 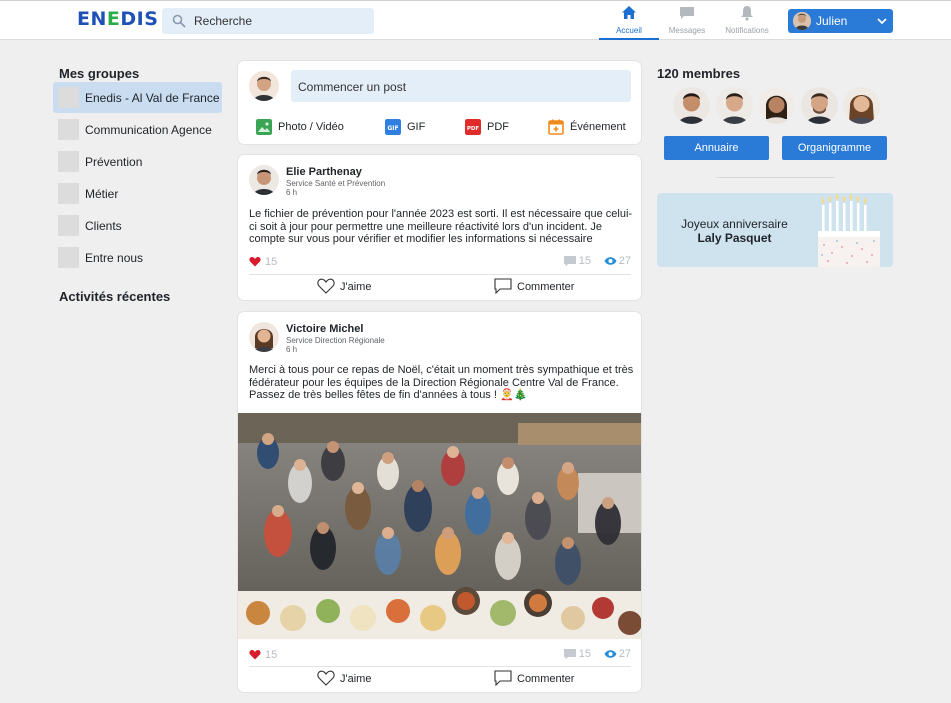 I want to click on photo-video-button: Photo / Vidéo, so click(x=306, y=127).